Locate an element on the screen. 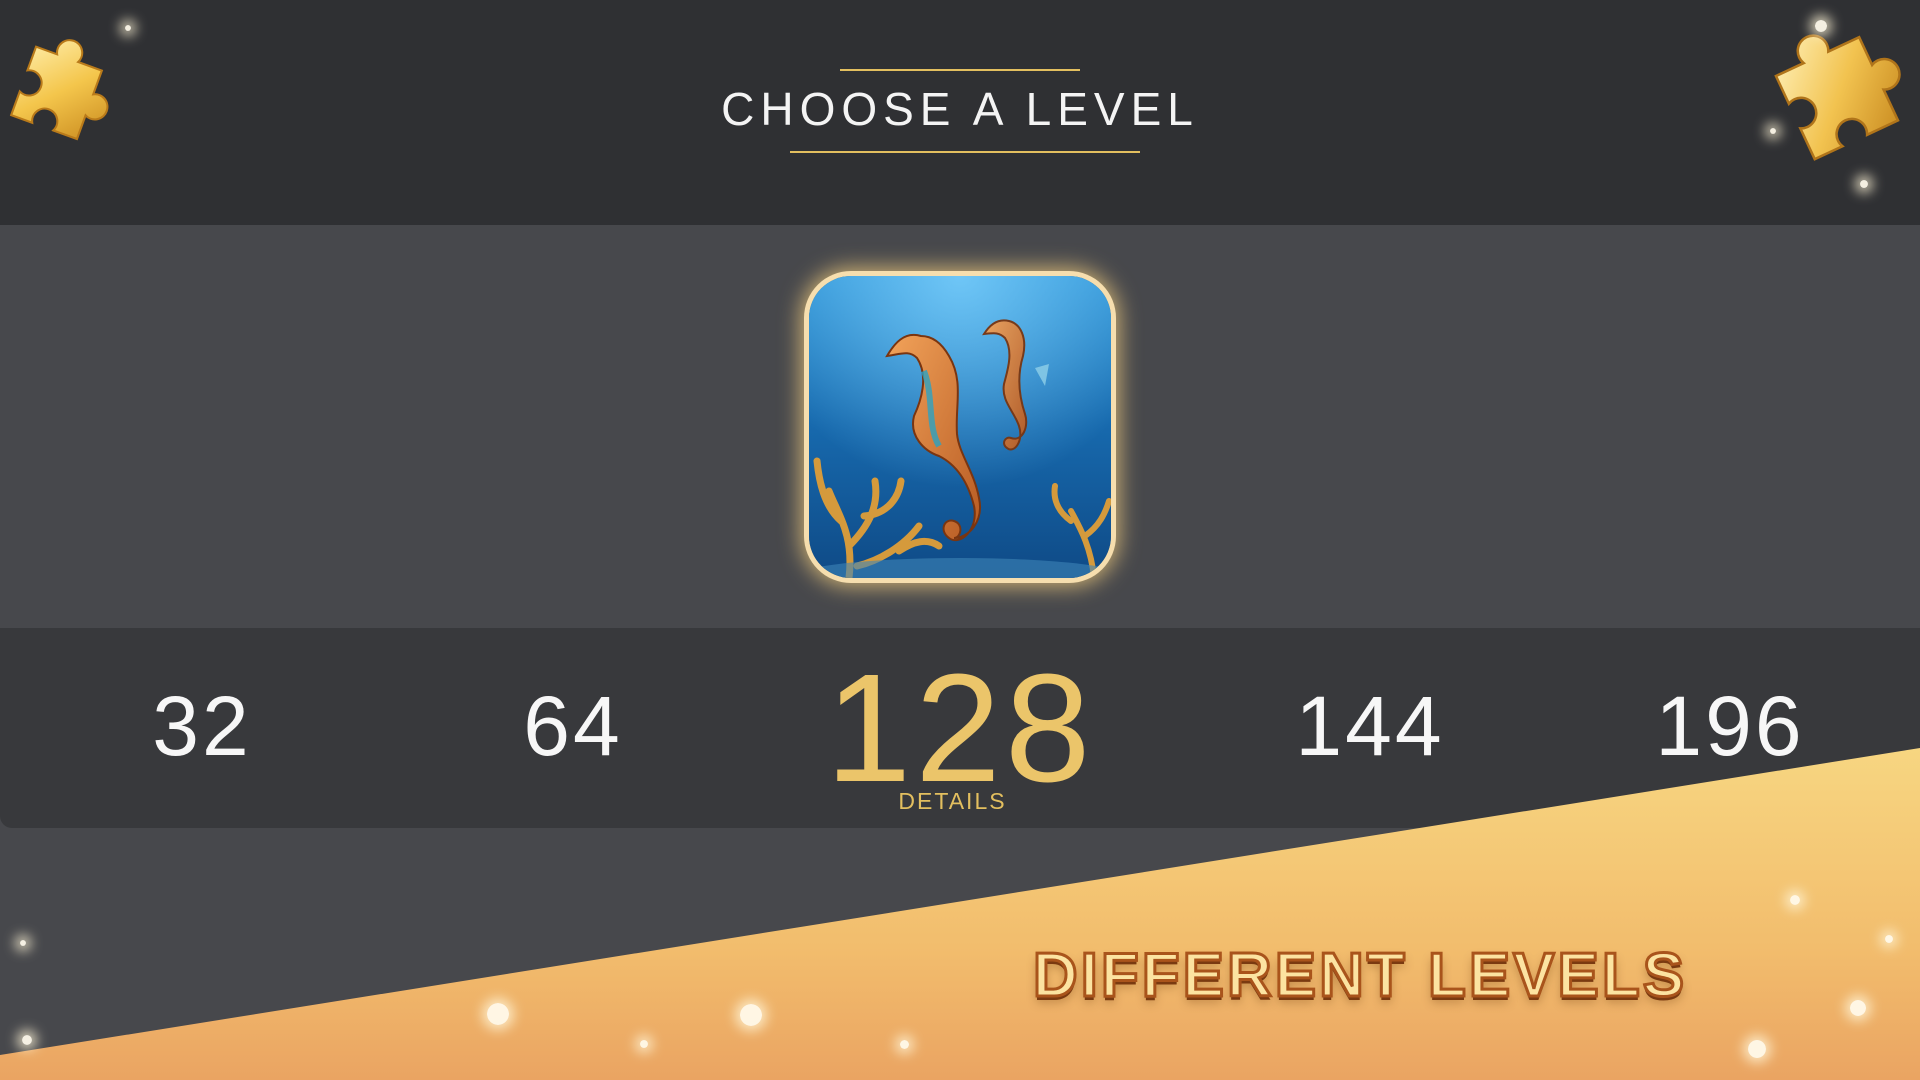 The height and width of the screenshot is (1080, 1920). level-option-196: 196 is located at coordinates (1730, 726).